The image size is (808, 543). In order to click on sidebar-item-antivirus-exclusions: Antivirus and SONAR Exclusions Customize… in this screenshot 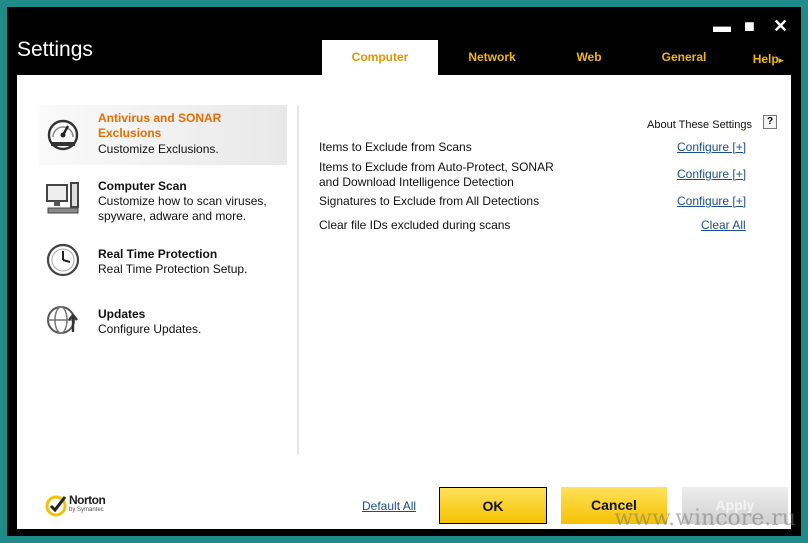, I will do `click(163, 135)`.